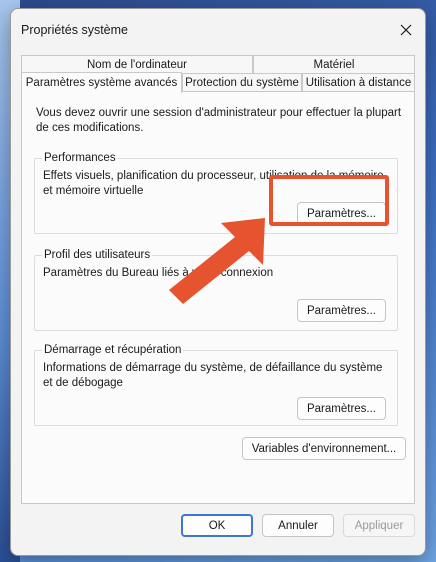  I want to click on tab-hardware: Matériel, so click(334, 64).